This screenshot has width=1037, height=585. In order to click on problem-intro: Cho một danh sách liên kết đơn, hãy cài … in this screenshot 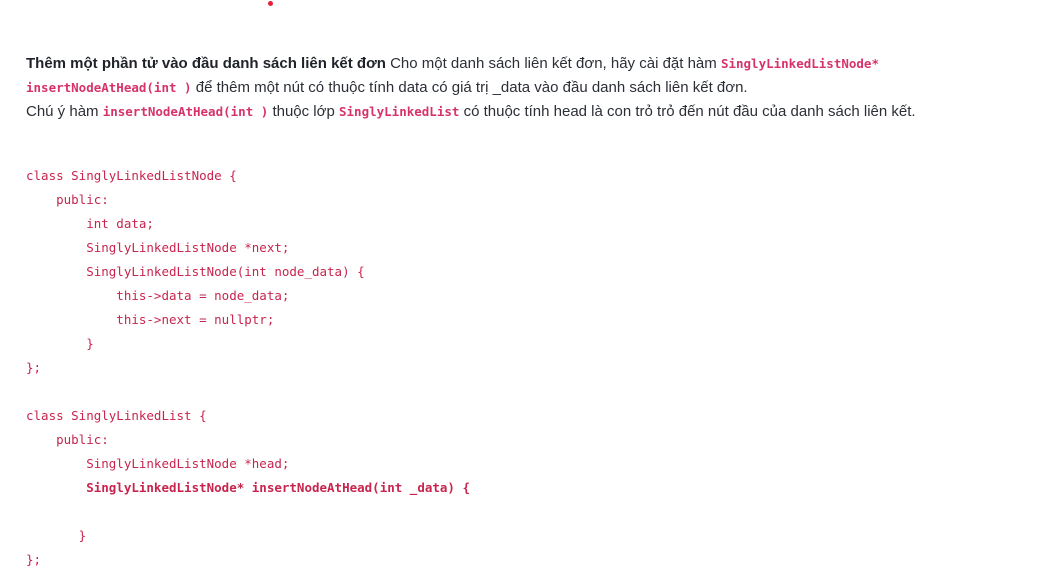, I will do `click(553, 63)`.